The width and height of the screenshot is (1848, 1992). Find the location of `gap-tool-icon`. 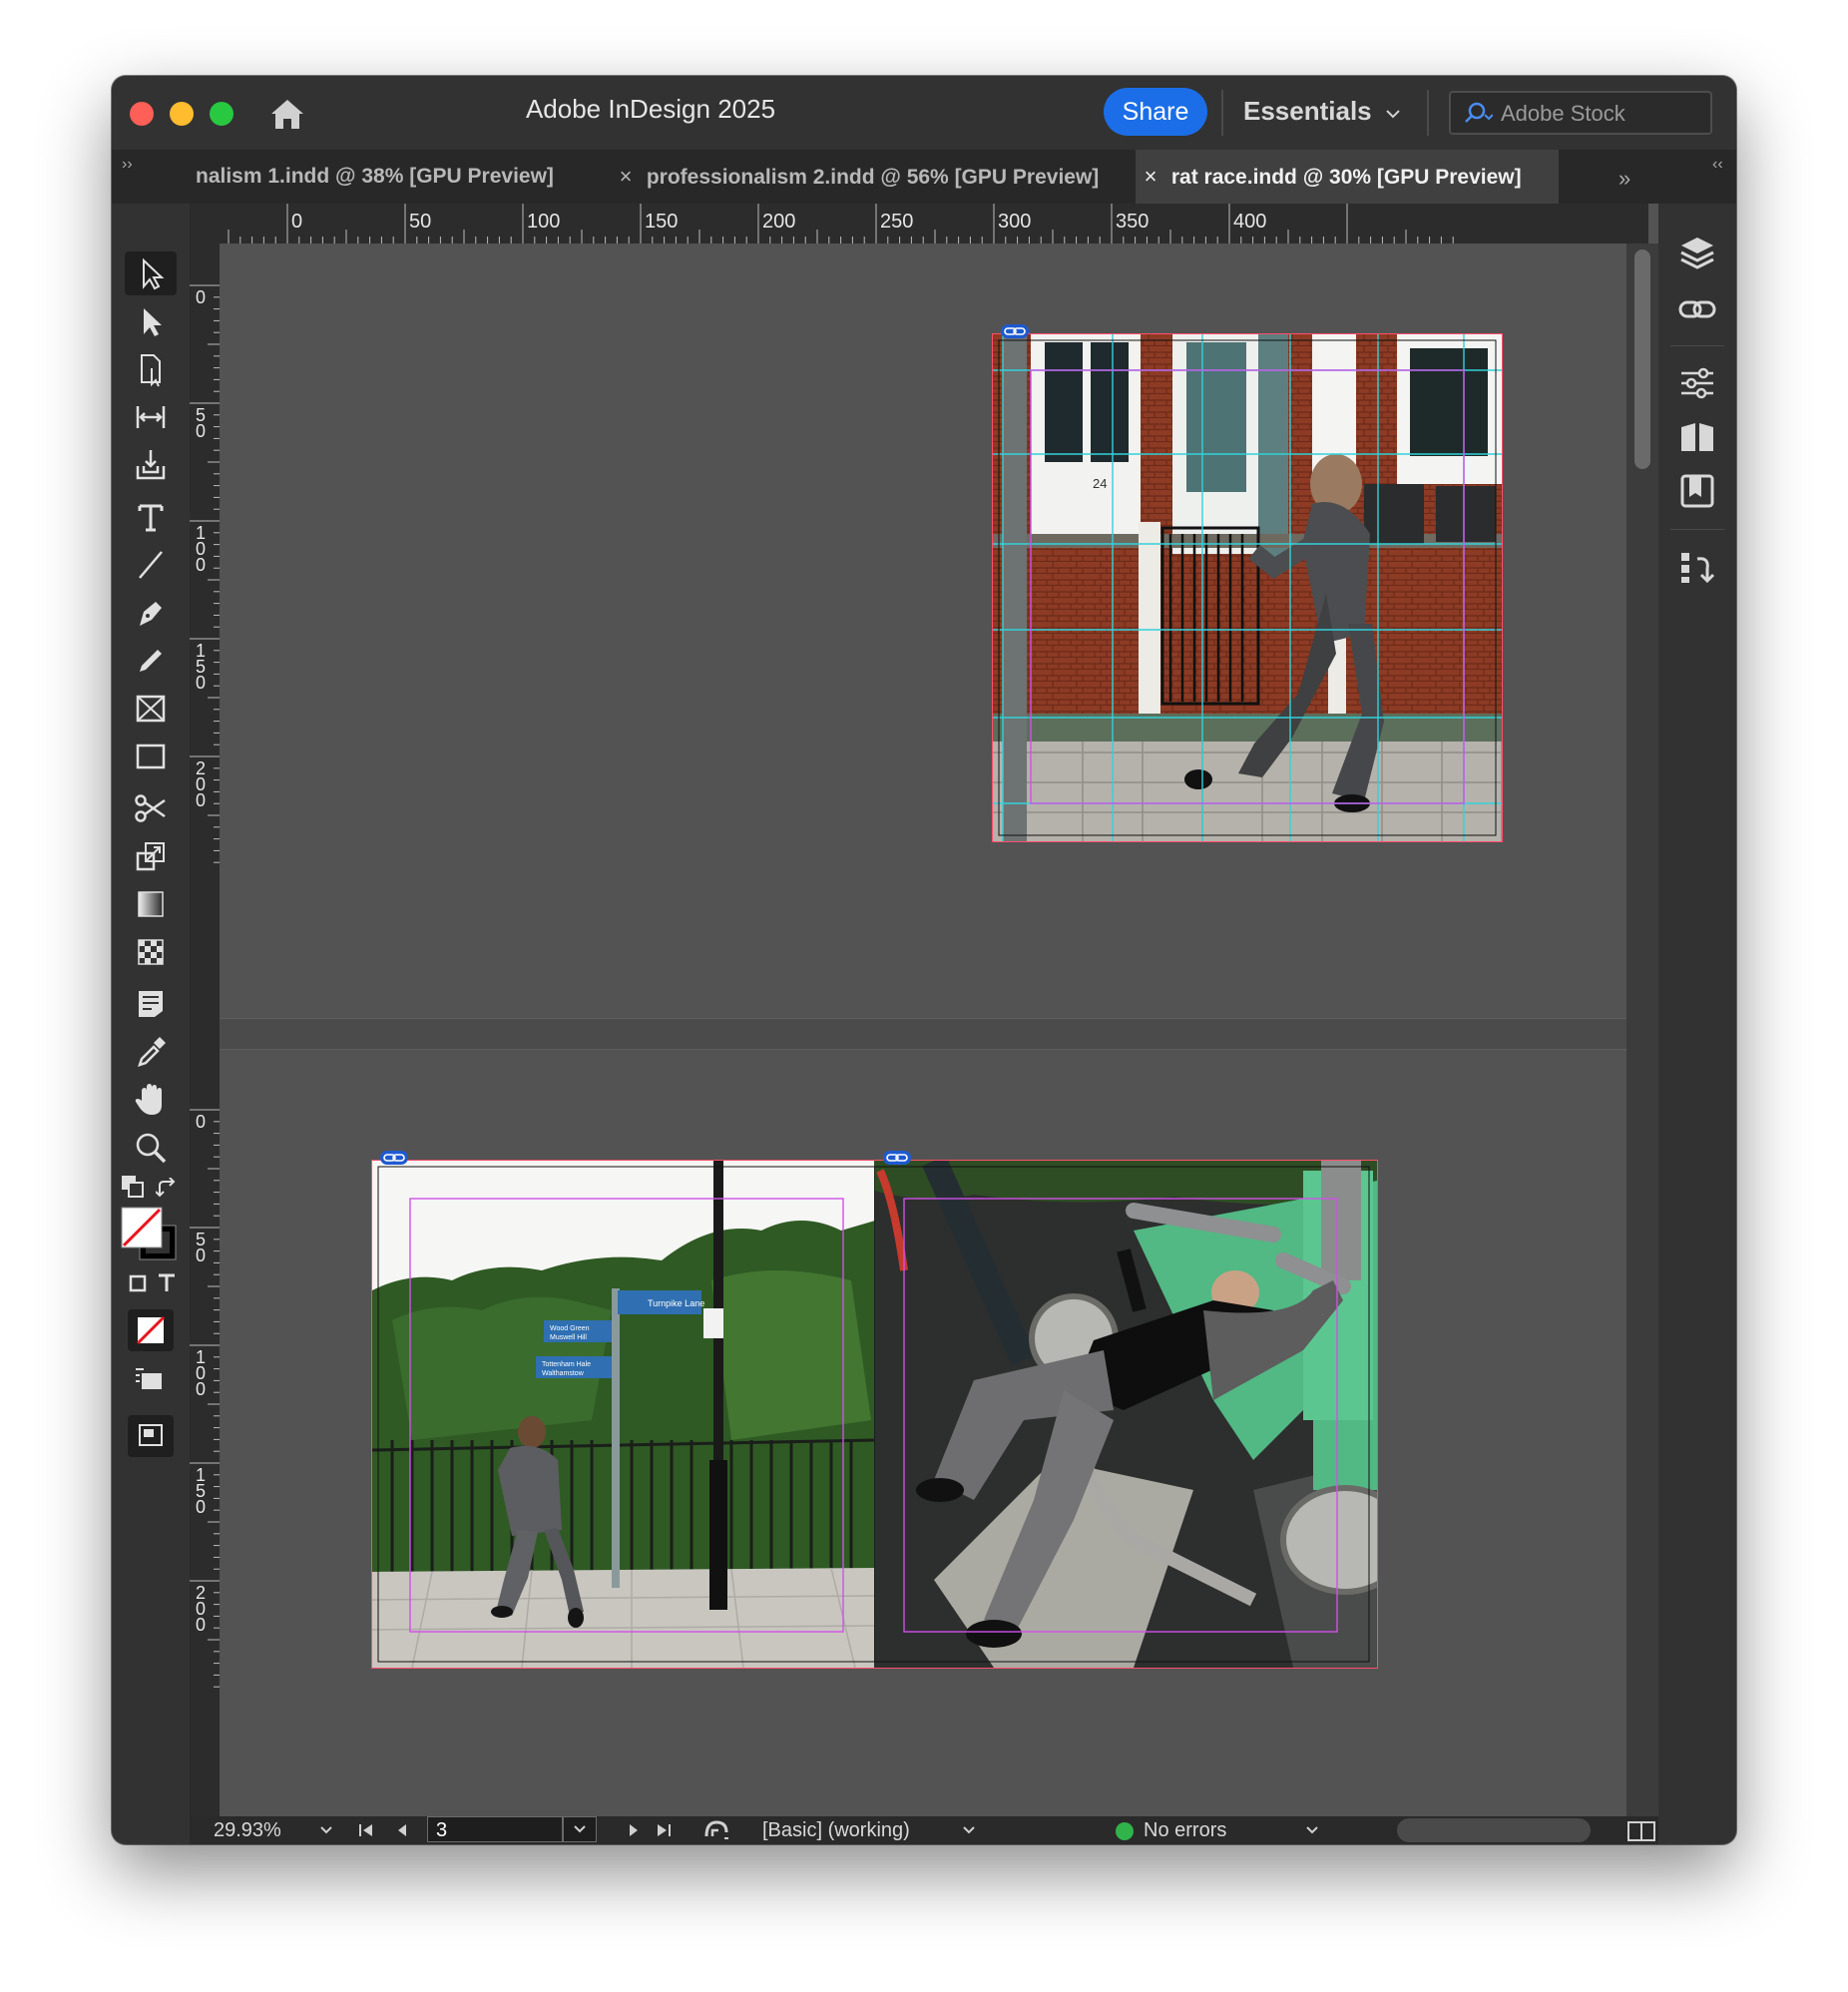

gap-tool-icon is located at coordinates (151, 417).